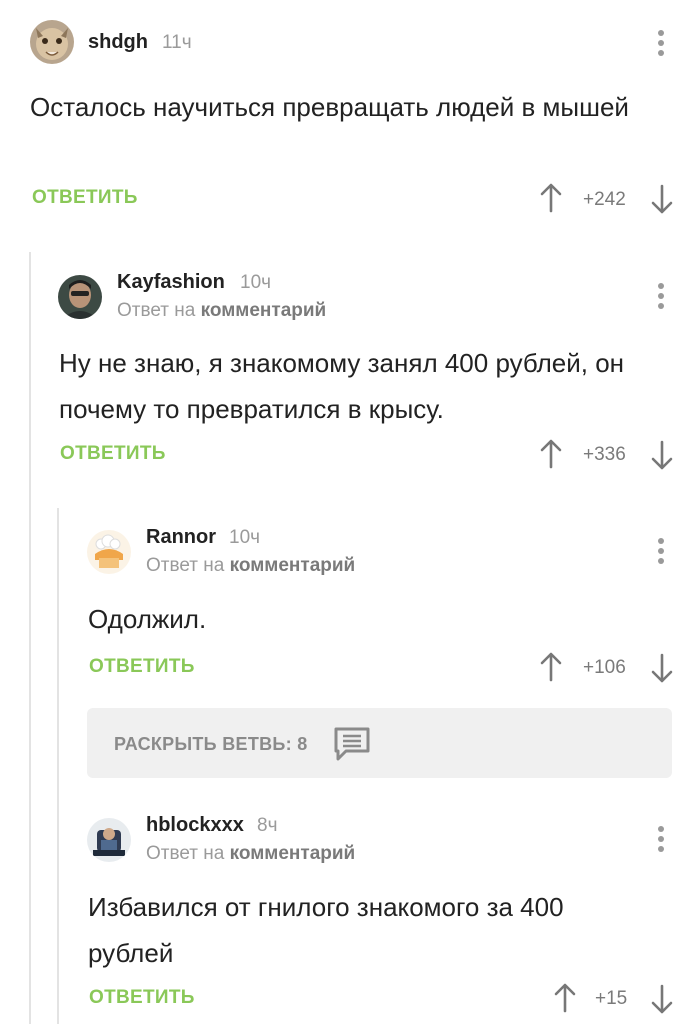 Image resolution: width=700 pixels, height=1024 pixels. Describe the element at coordinates (177, 42) in the screenshot. I see `comment-time: 11ч` at that location.